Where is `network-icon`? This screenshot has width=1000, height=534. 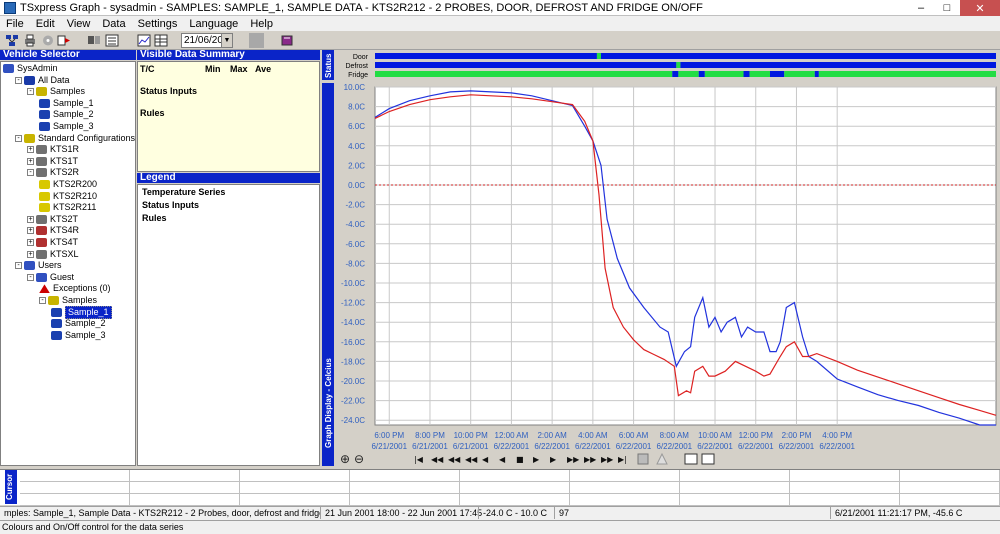
network-icon is located at coordinates (11, 40).